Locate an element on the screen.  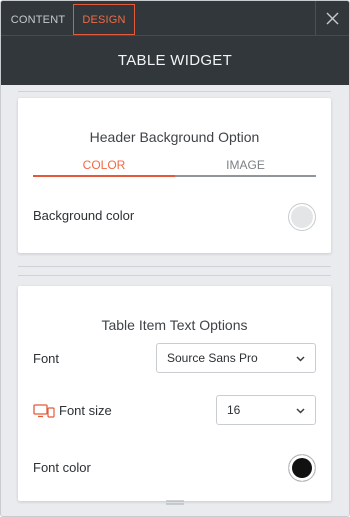
tab-underline is located at coordinates (245, 176).